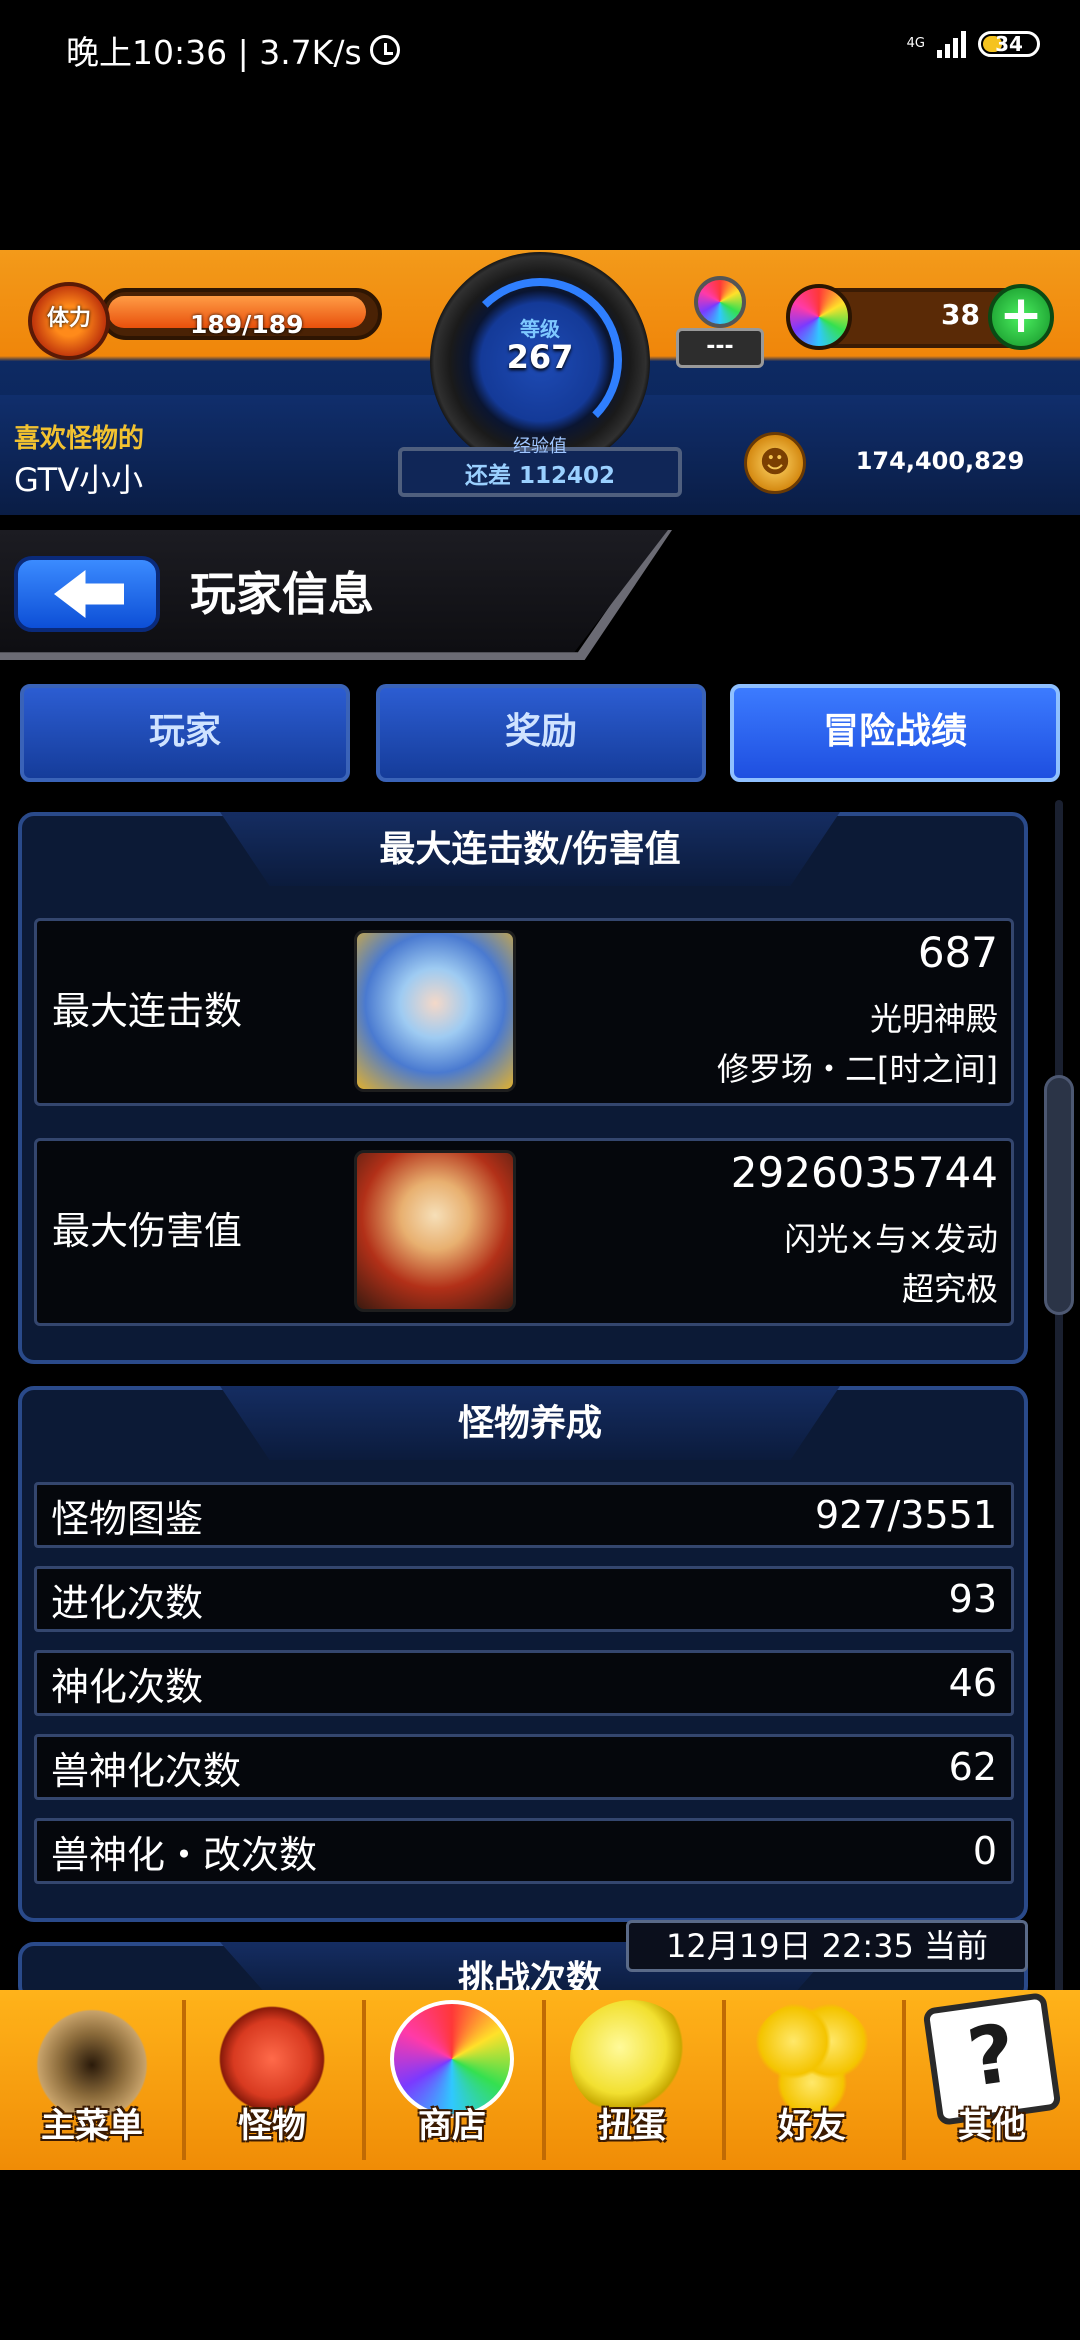 This screenshot has width=1080, height=2340. Describe the element at coordinates (185, 733) in the screenshot. I see `tab-player: 玩家` at that location.